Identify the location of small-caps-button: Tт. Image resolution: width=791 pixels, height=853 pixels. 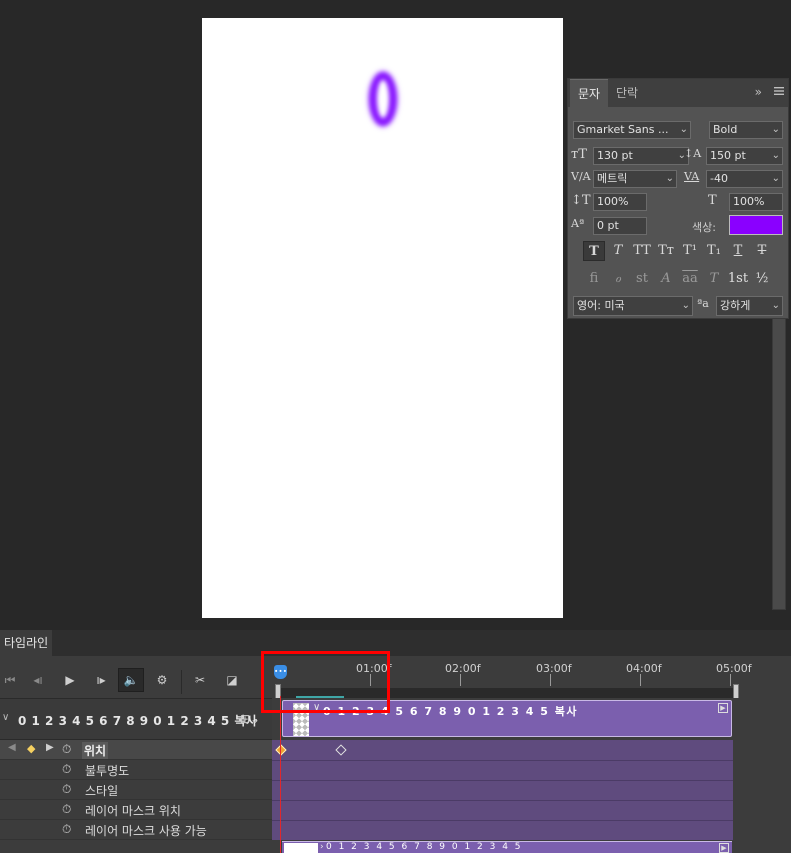
(666, 251).